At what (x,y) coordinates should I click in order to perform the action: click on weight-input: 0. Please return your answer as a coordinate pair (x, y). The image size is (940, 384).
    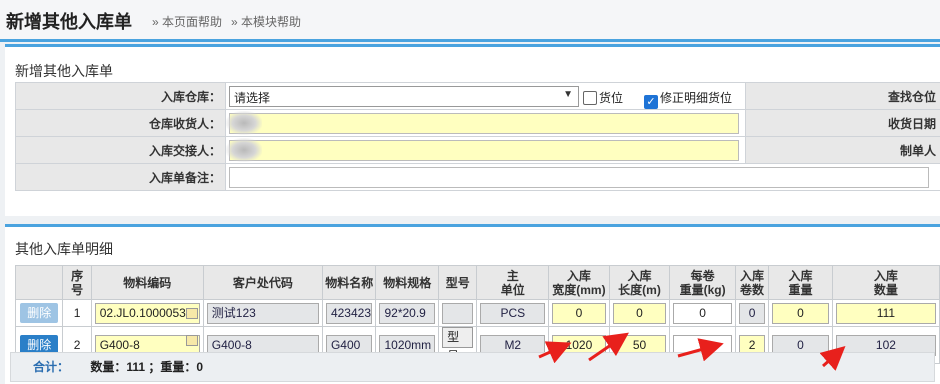
    Looking at the image, I should click on (800, 313).